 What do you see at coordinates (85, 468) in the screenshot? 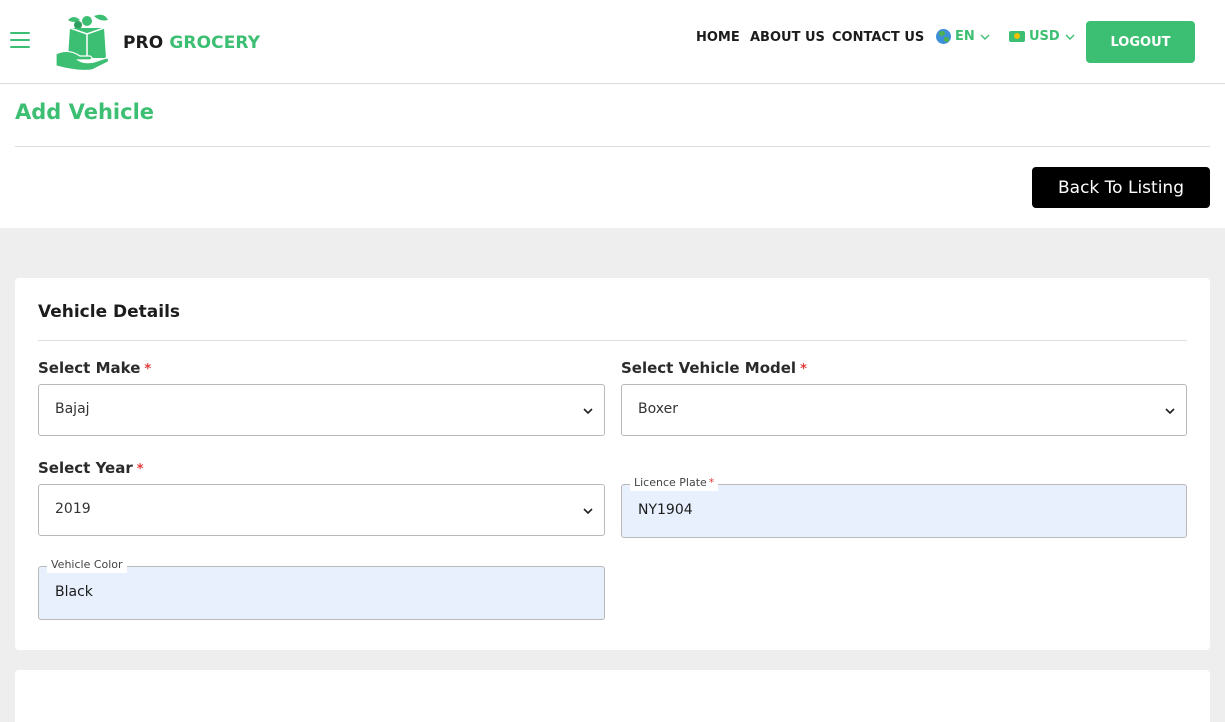
I see `year-label-text: Select Year` at bounding box center [85, 468].